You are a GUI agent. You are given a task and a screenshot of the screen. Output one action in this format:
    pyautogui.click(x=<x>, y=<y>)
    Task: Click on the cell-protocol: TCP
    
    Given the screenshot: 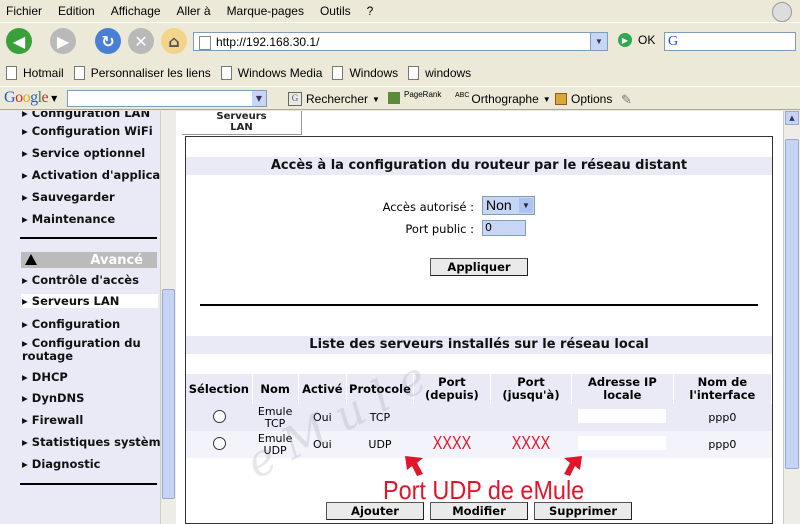 What is the action you would take?
    pyautogui.click(x=380, y=417)
    